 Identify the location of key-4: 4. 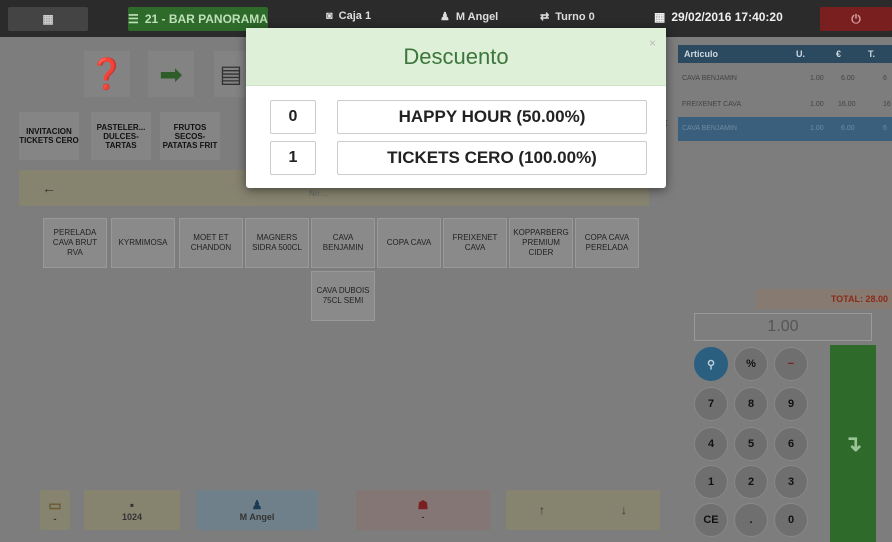
(711, 444).